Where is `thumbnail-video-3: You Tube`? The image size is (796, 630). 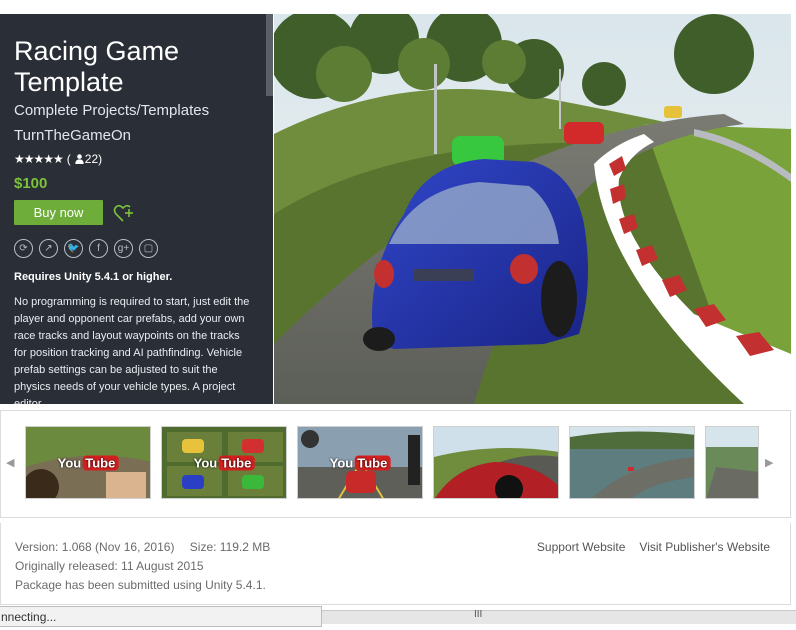
thumbnail-video-3: You Tube is located at coordinates (360, 462).